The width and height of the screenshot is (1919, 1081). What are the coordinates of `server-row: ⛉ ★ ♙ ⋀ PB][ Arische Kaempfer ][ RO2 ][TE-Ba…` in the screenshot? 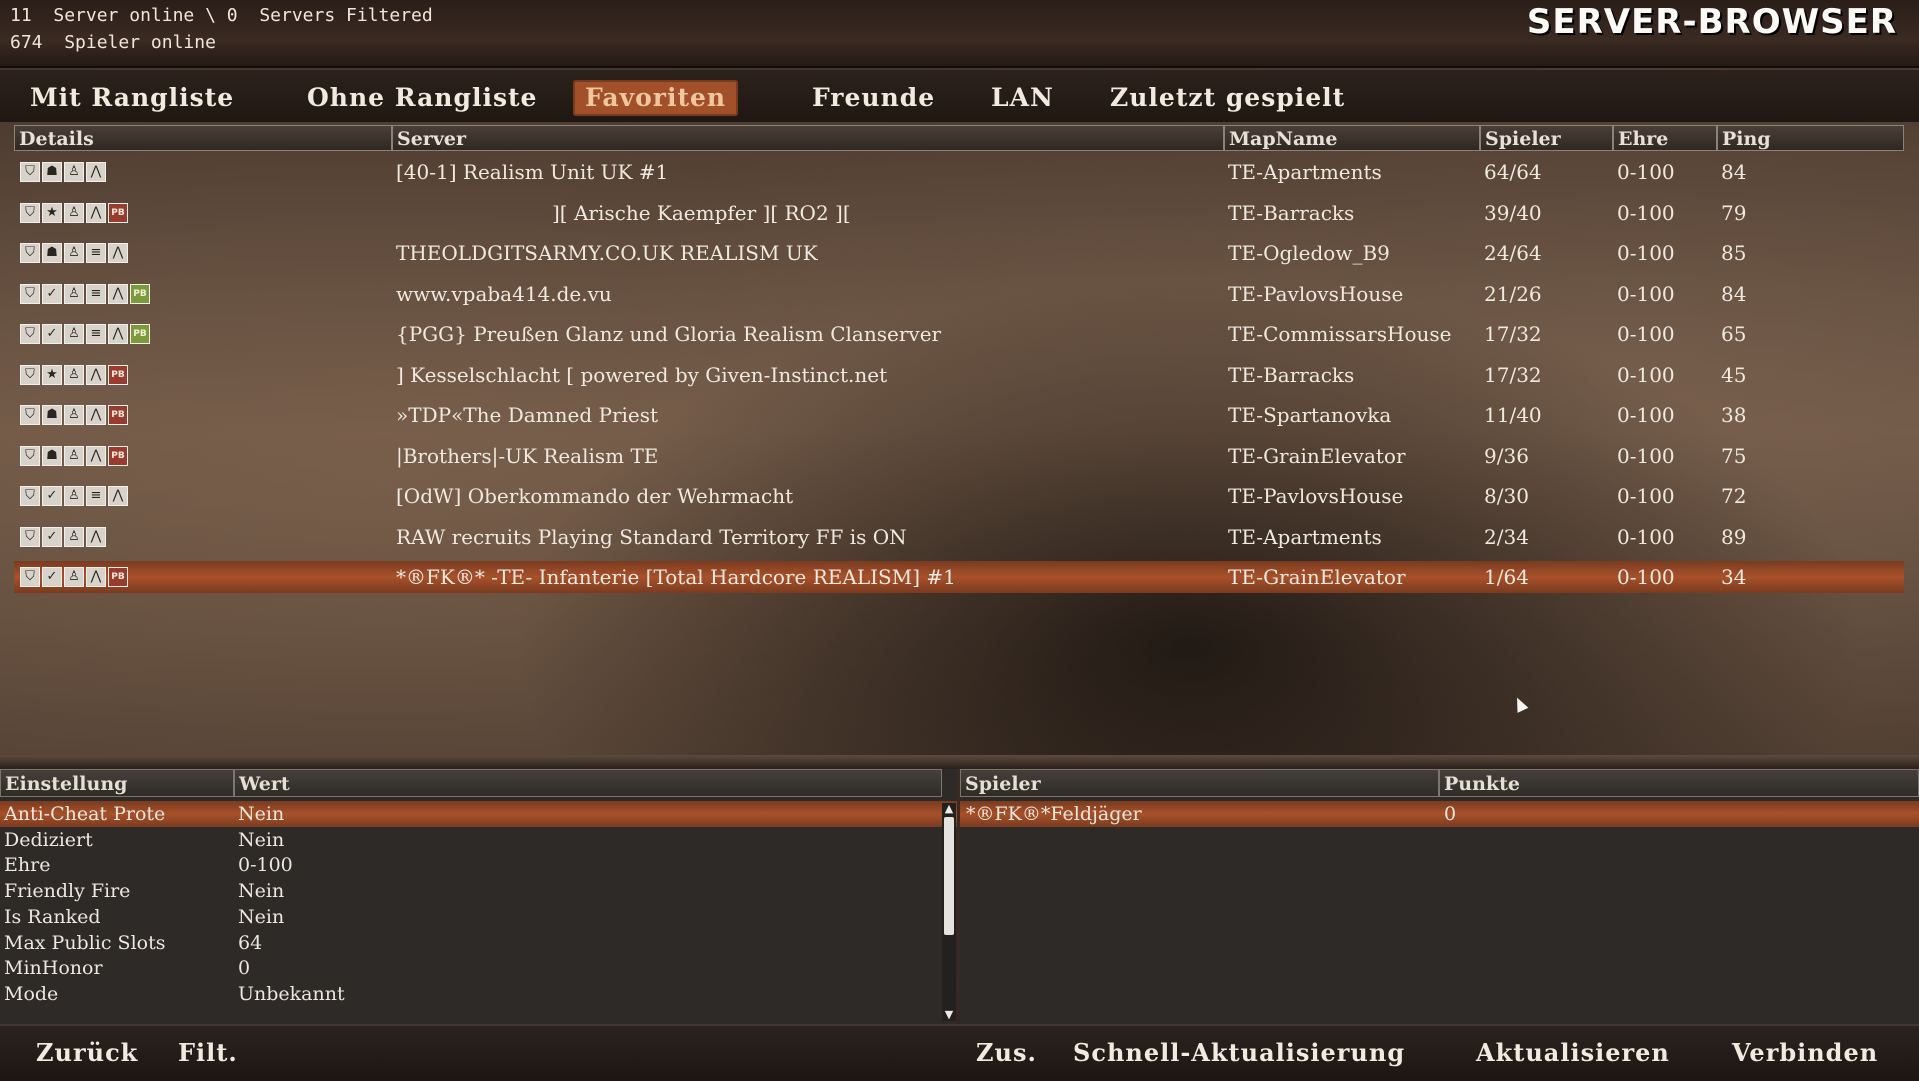 It's located at (959, 213).